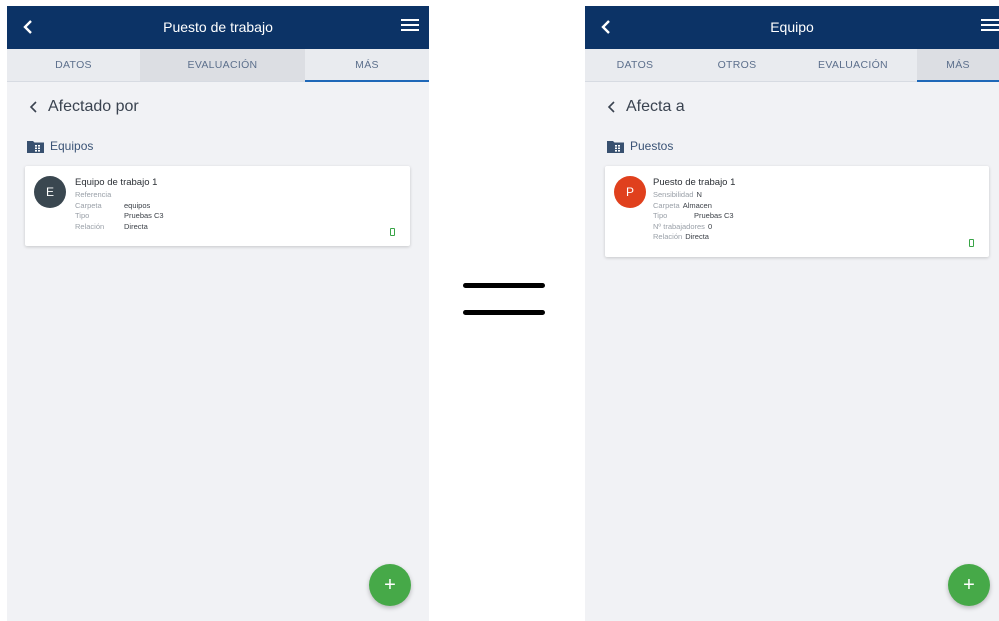 The width and height of the screenshot is (999, 621). What do you see at coordinates (113, 205) in the screenshot?
I see `card-field: Carpeta equipos` at bounding box center [113, 205].